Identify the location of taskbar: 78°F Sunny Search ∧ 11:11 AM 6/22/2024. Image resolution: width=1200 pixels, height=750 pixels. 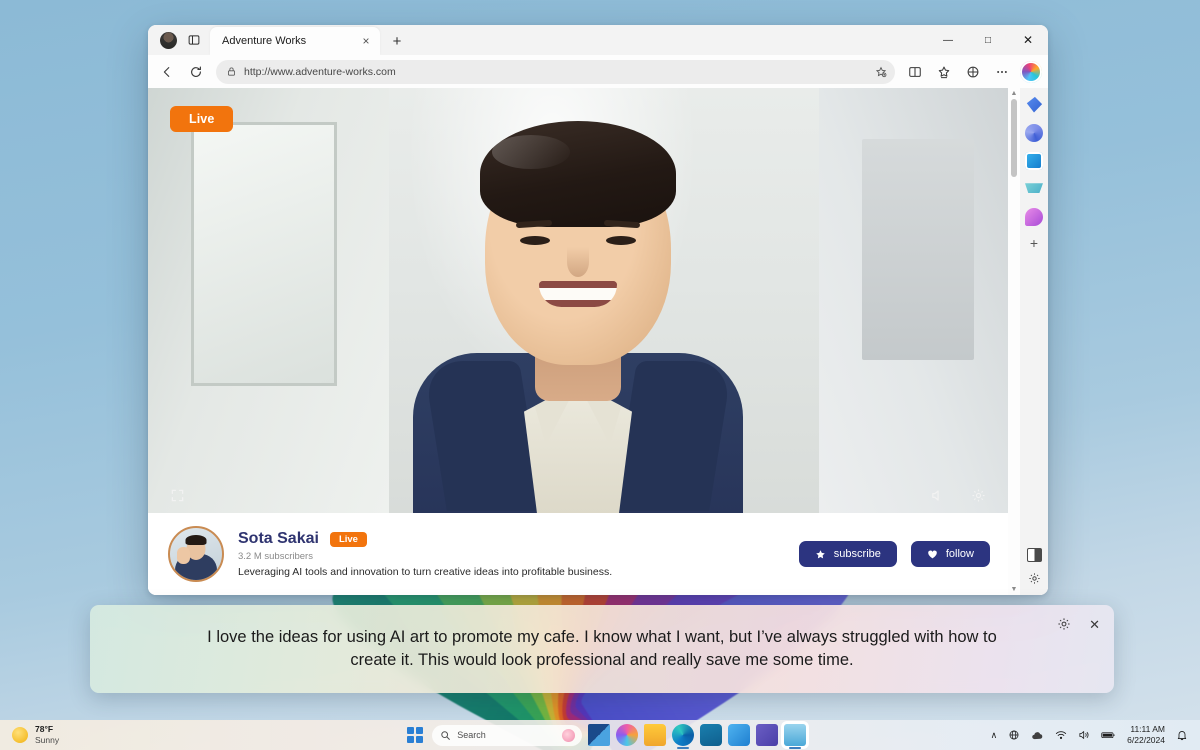
(600, 735).